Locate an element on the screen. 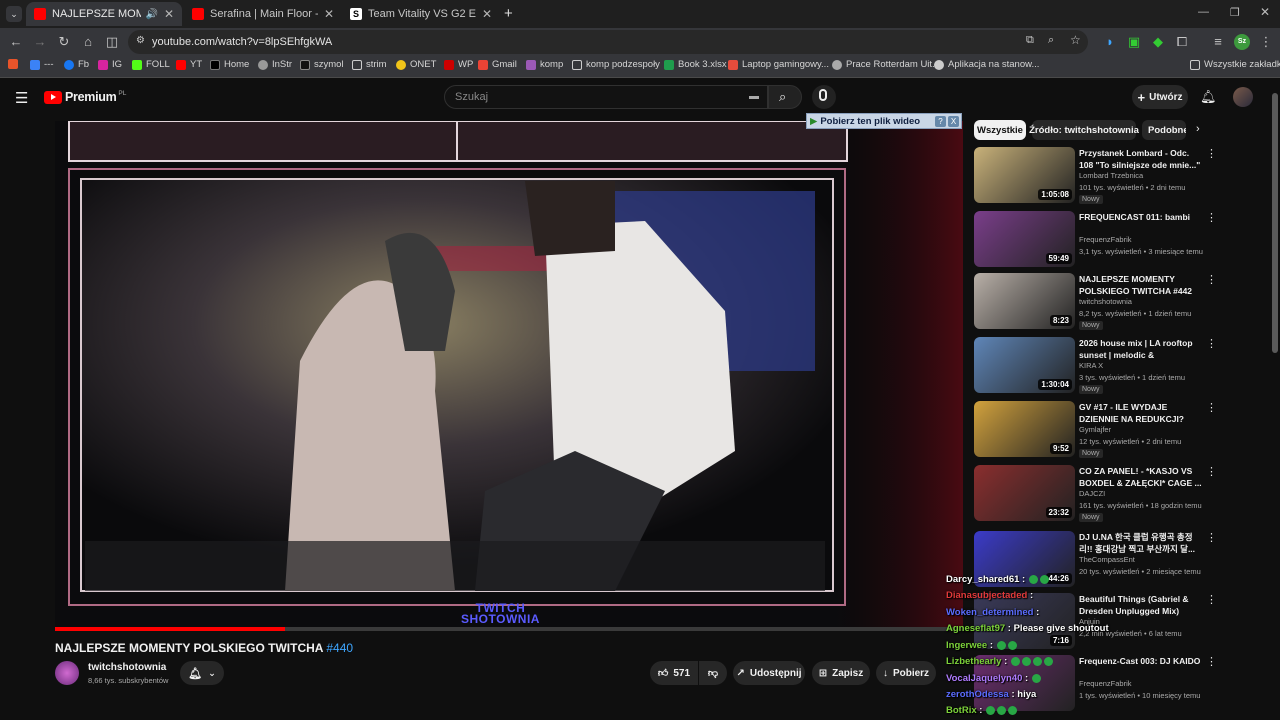 The width and height of the screenshot is (1280, 720). notification-bell-button: 🔔︎ ⌄ is located at coordinates (202, 673).